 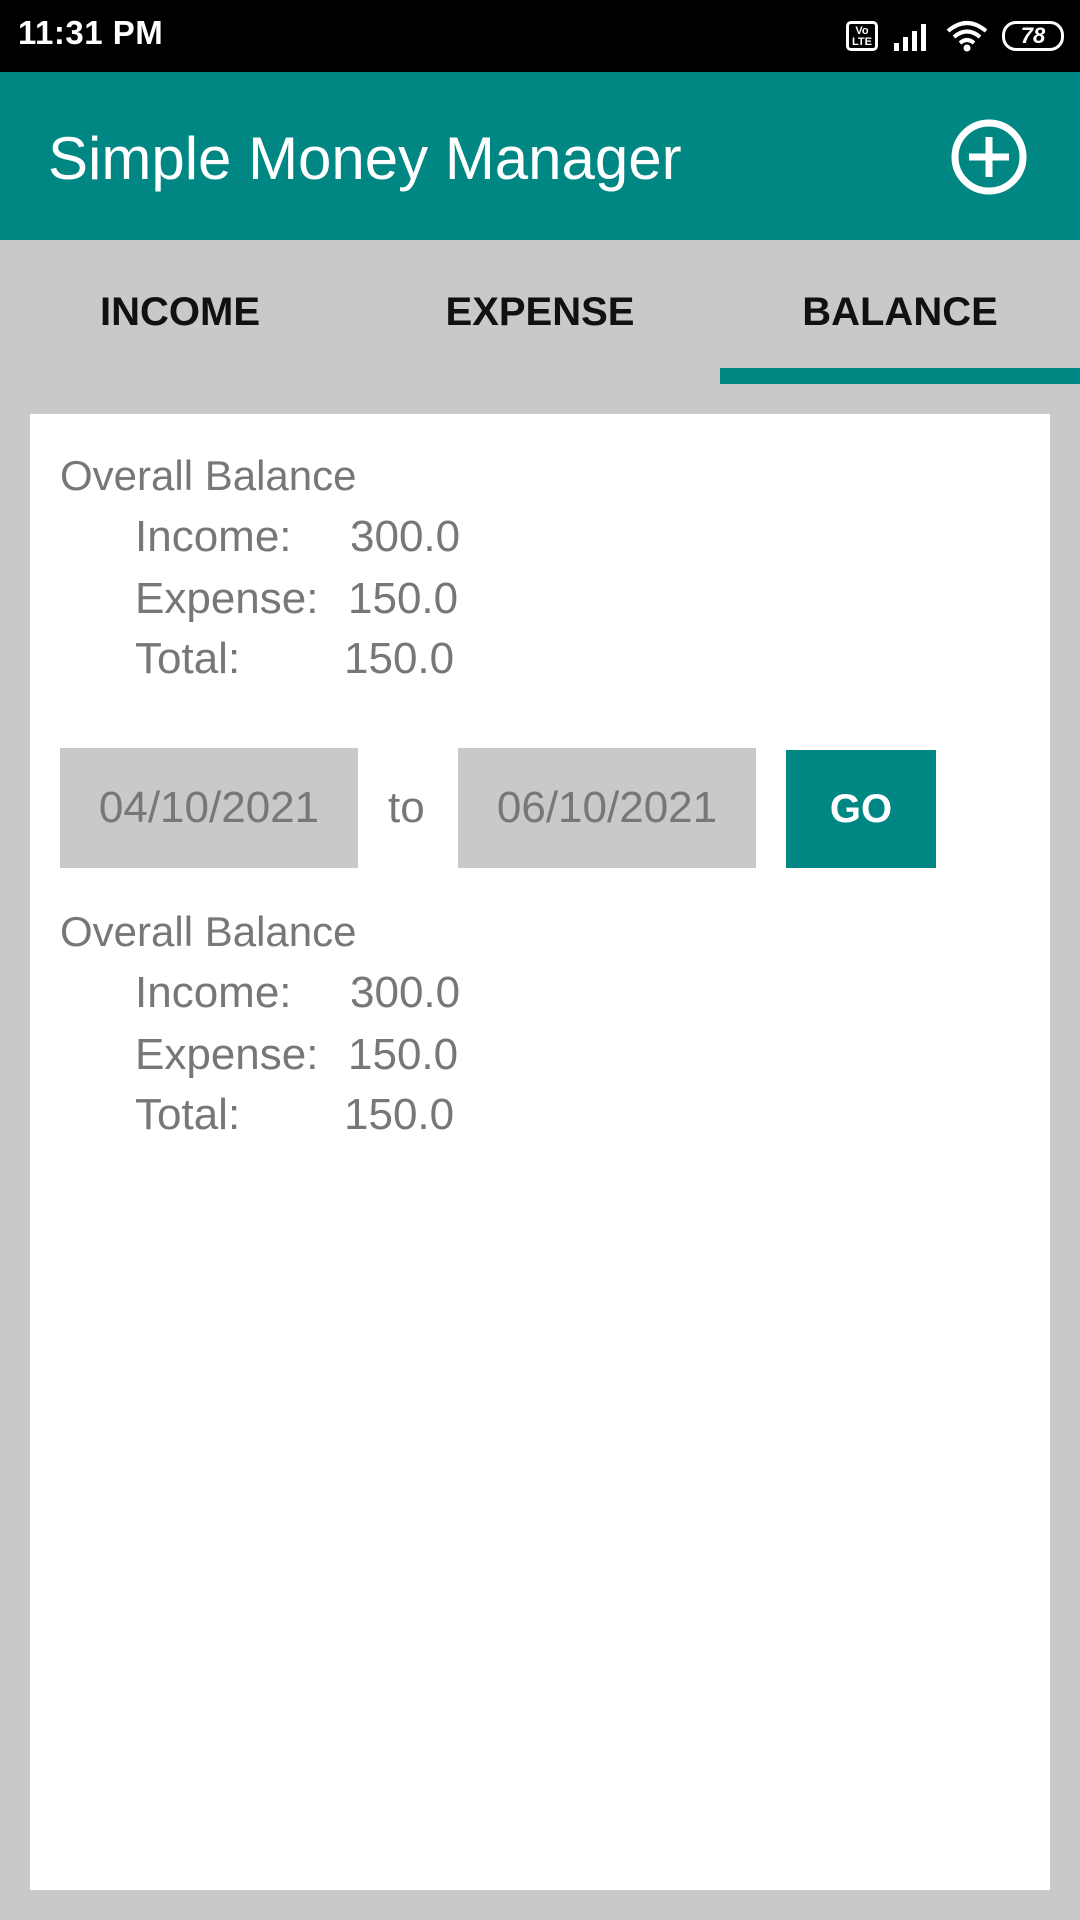 What do you see at coordinates (208, 931) in the screenshot?
I see `range-balance-title: Overall Balance` at bounding box center [208, 931].